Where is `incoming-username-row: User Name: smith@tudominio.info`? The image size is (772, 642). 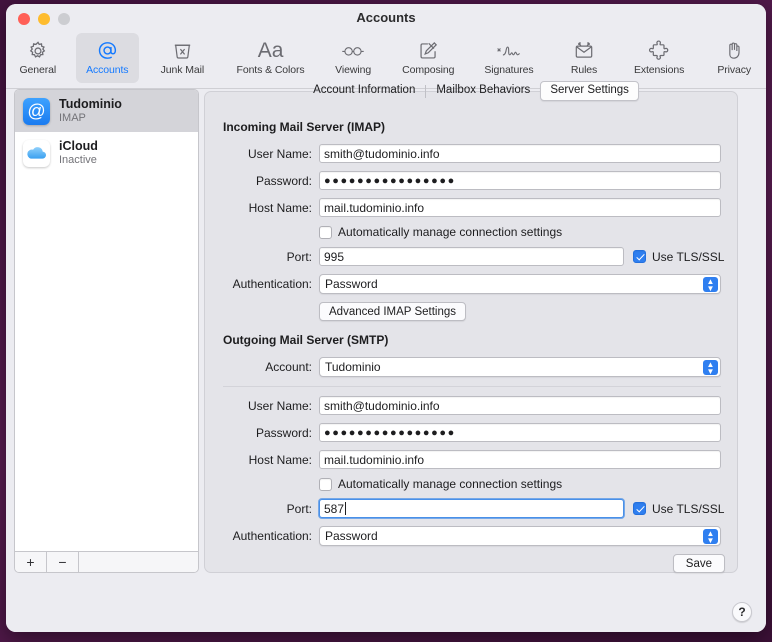 incoming-username-row: User Name: smith@tudominio.info is located at coordinates (472, 153).